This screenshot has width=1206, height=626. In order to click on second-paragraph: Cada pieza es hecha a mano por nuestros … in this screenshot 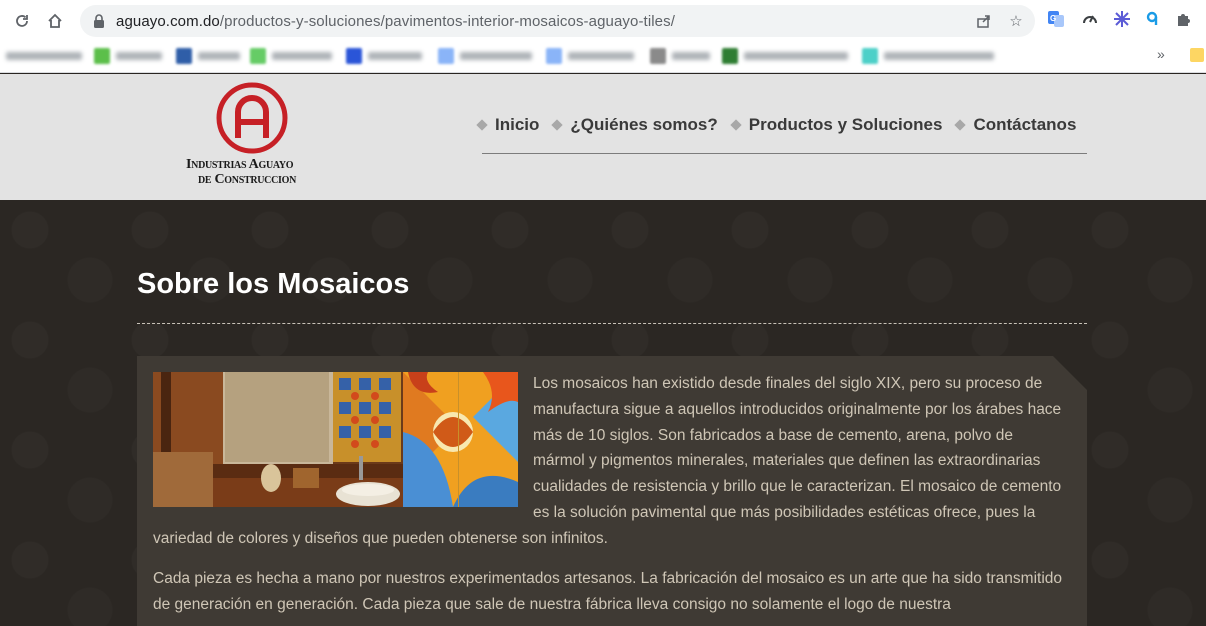, I will do `click(608, 591)`.